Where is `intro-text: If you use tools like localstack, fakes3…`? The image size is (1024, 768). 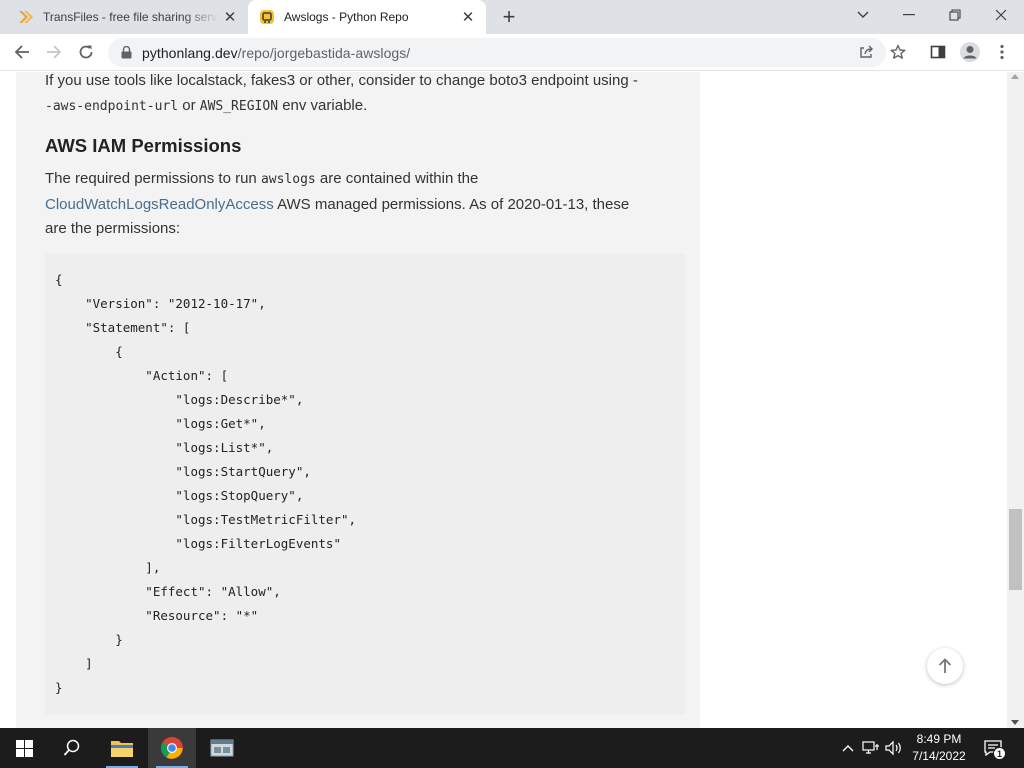 intro-text: If you use tools like localstack, fakes3… is located at coordinates (341, 80).